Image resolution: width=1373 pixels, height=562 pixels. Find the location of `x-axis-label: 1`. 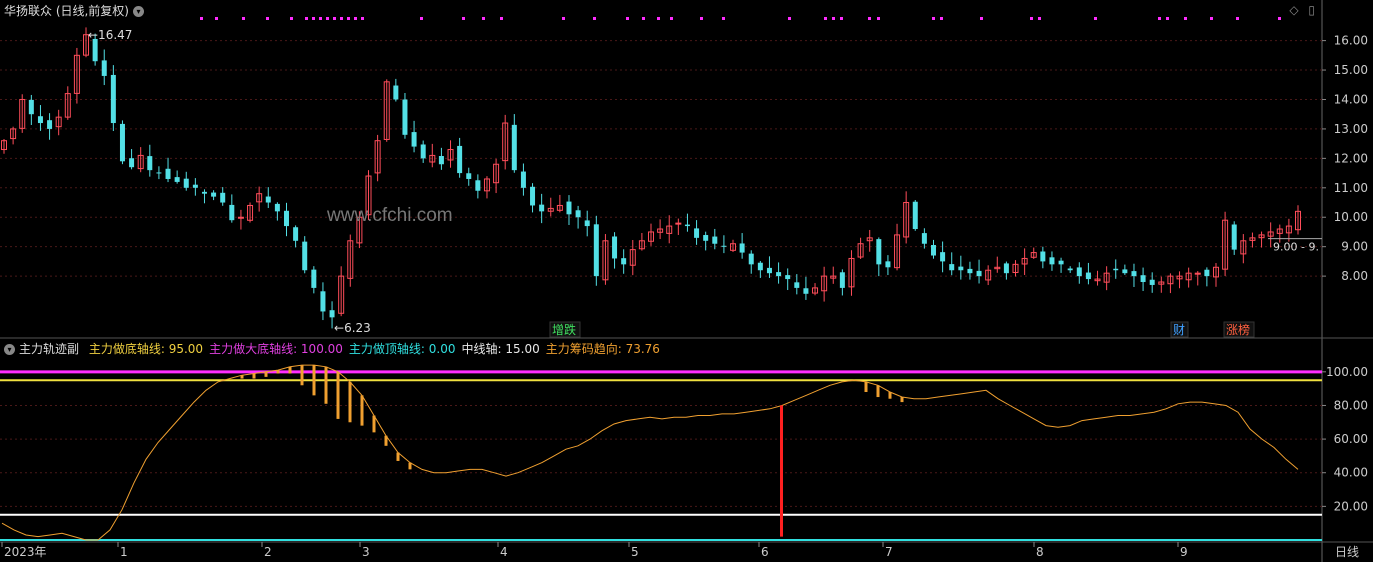

x-axis-label: 1 is located at coordinates (124, 552).